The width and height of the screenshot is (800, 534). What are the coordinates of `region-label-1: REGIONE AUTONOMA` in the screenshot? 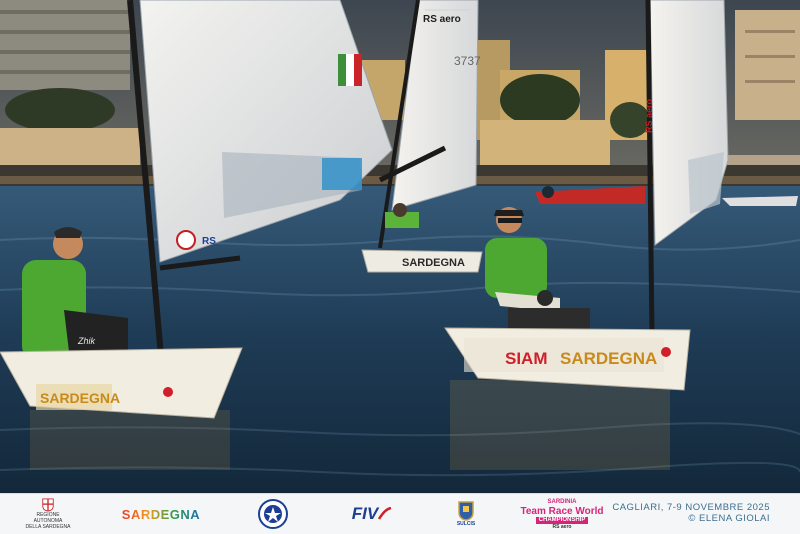 It's located at (48, 518).